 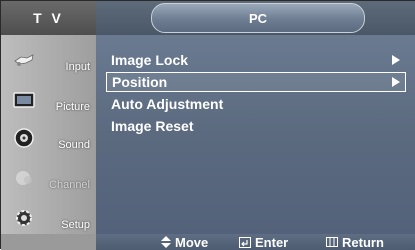 I want to click on menu-item-label: Auto Adjustment, so click(x=167, y=104).